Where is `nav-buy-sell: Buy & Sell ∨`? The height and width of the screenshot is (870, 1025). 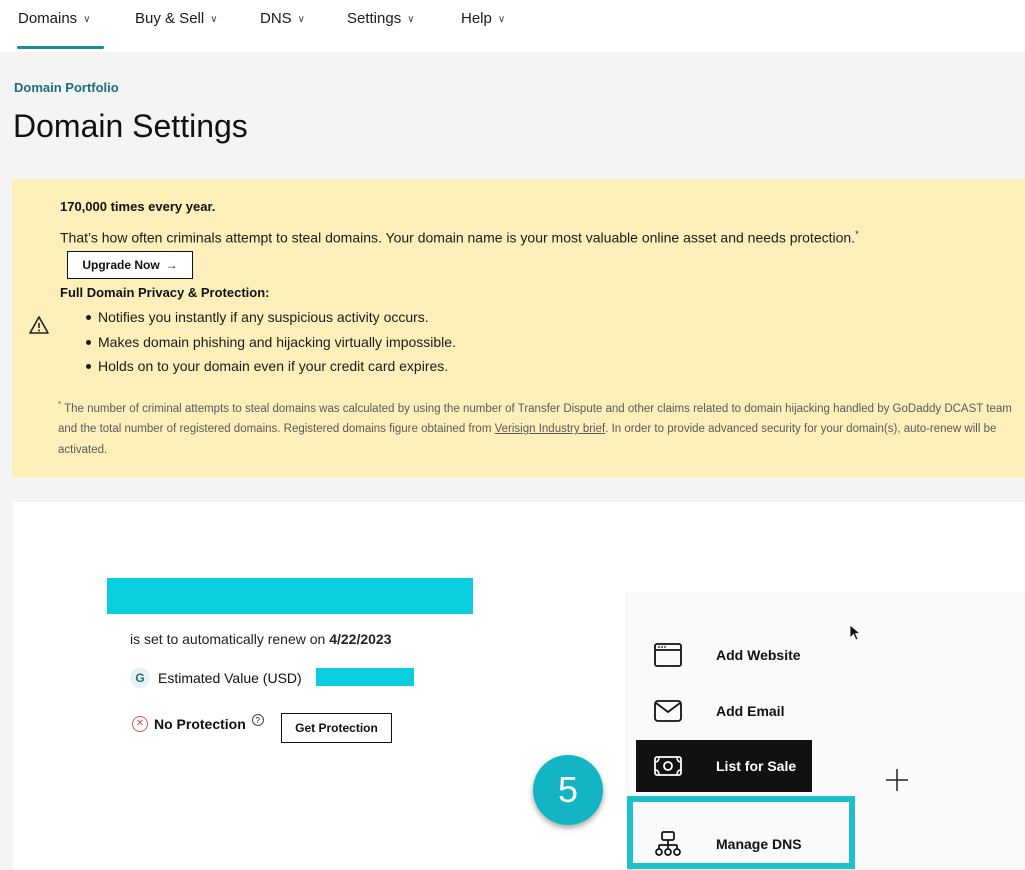
nav-buy-sell: Buy & Sell ∨ is located at coordinates (176, 18).